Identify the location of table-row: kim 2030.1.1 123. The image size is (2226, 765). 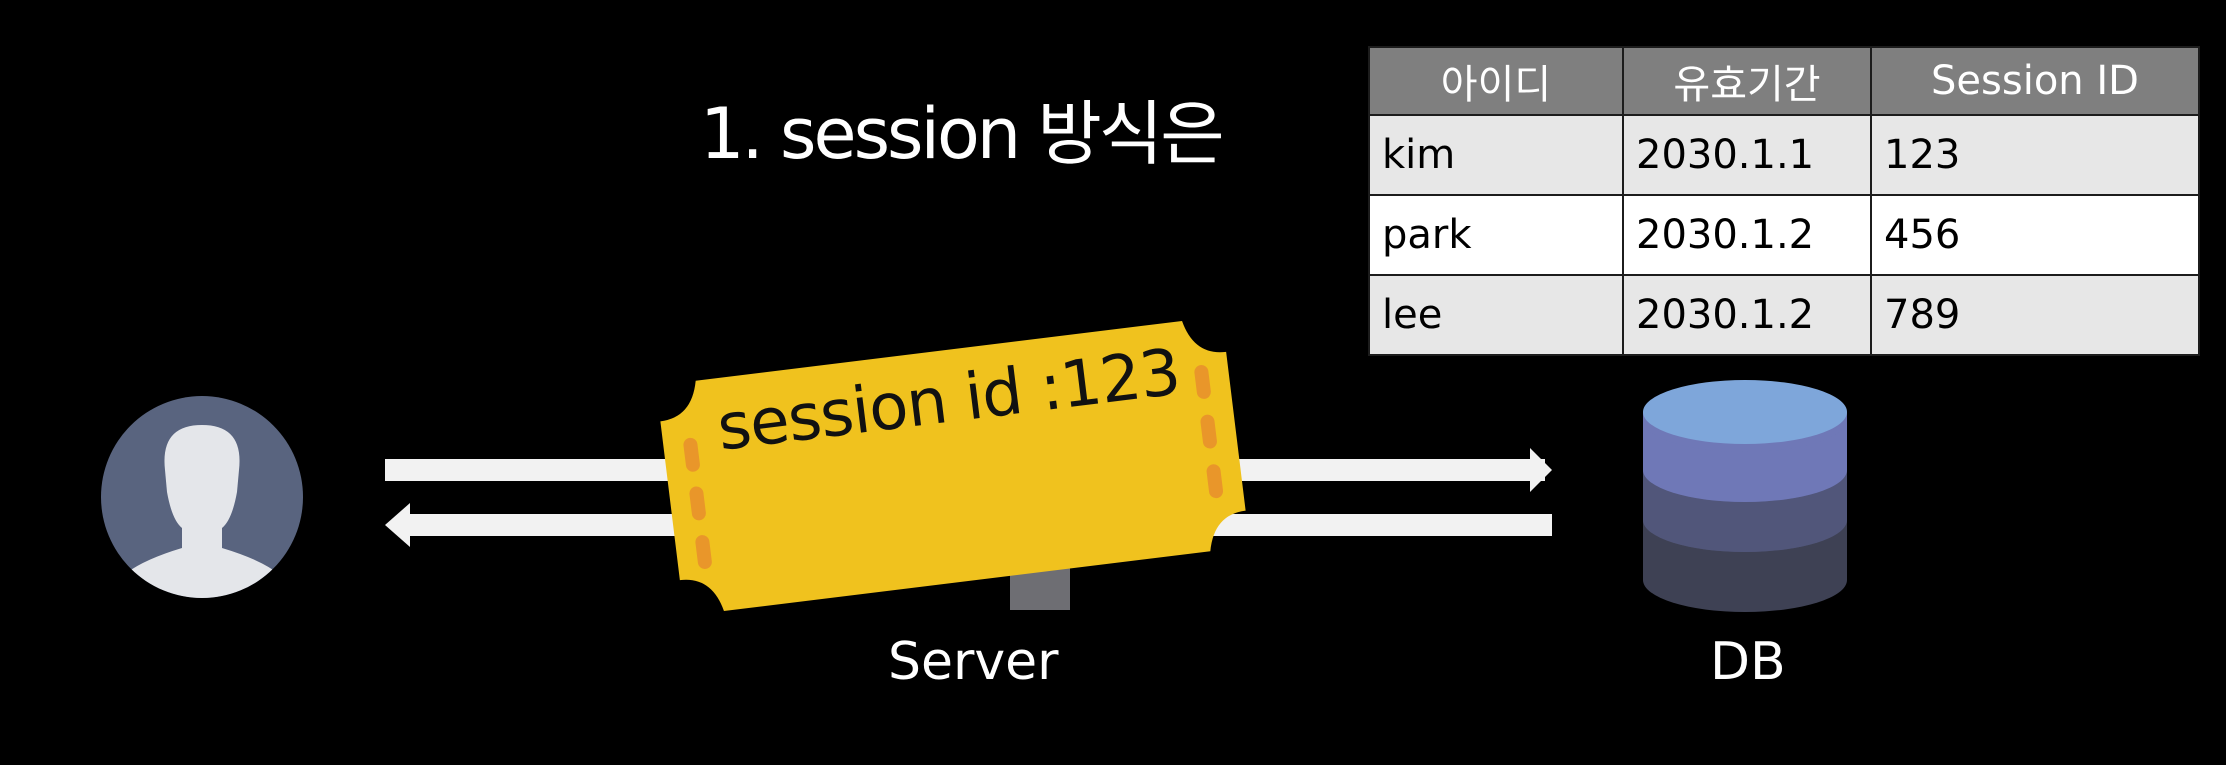
(1784, 155).